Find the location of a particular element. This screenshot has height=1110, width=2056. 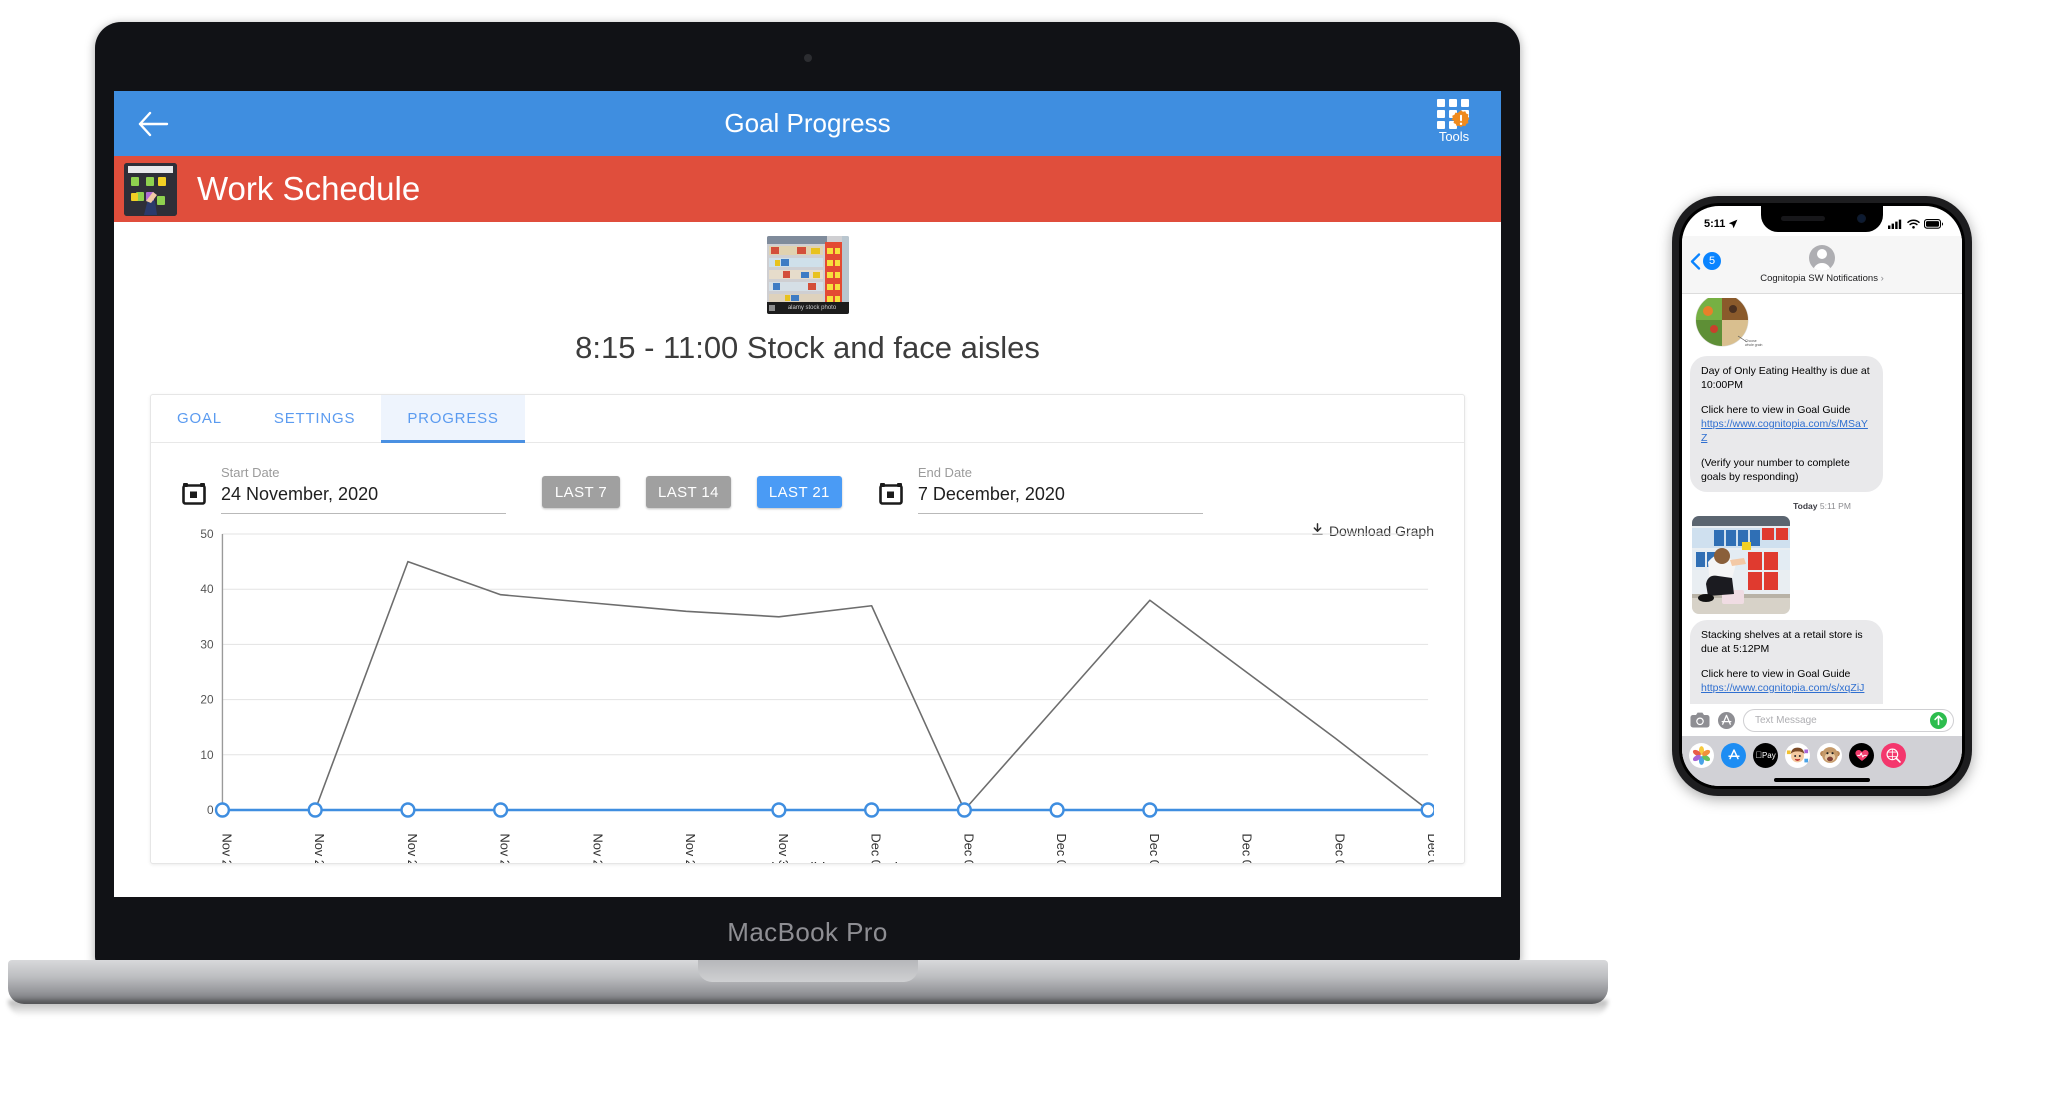

end-date-value: 7 December, 2020 is located at coordinates (1060, 499).